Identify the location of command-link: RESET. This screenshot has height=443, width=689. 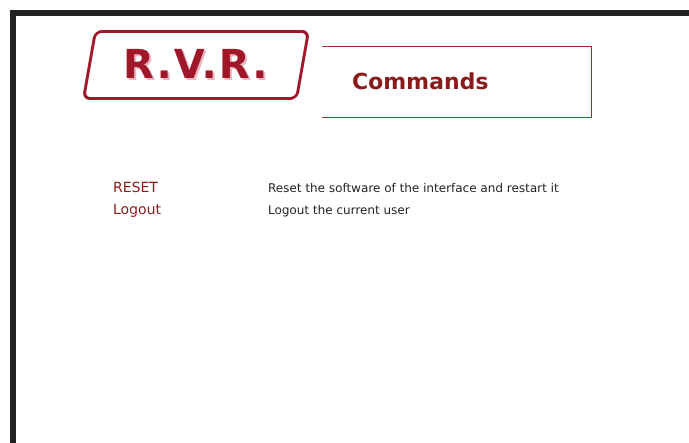
(190, 188).